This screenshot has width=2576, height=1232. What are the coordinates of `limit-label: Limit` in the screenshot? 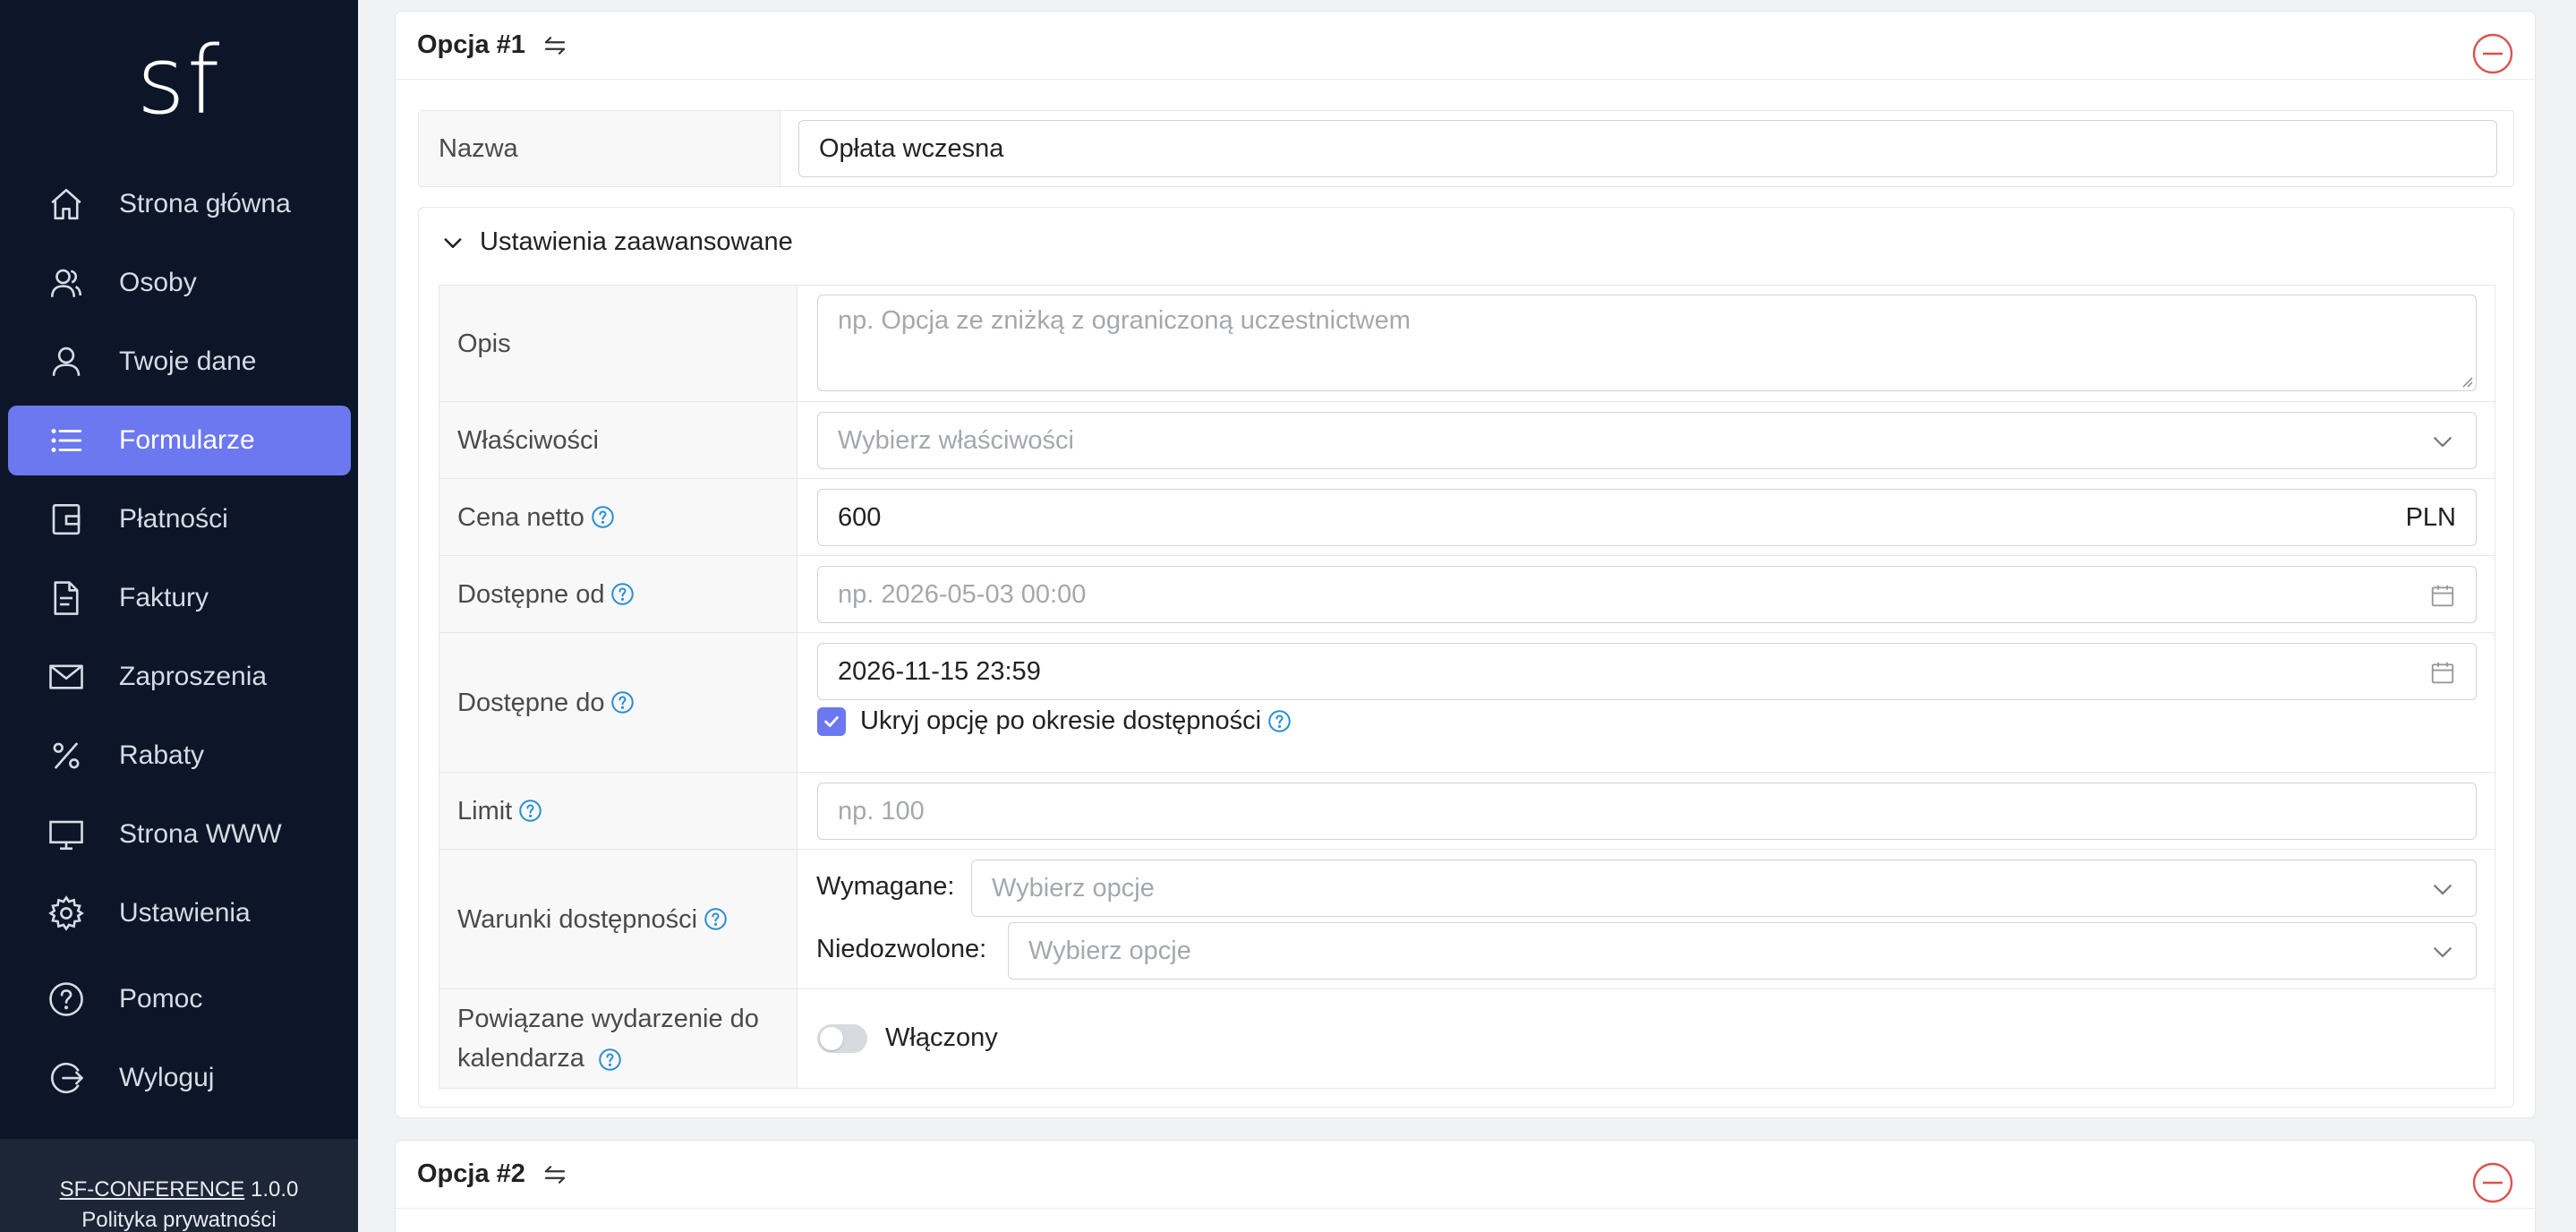 It's located at (485, 811).